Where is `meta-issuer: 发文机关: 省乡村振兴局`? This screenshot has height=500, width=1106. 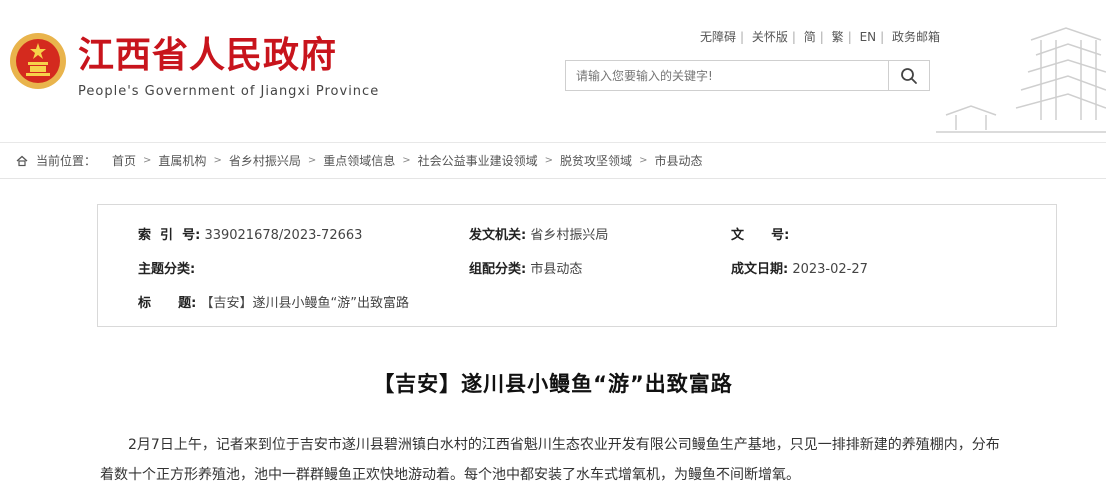
meta-issuer: 发文机关: 省乡村振兴局 is located at coordinates (538, 233).